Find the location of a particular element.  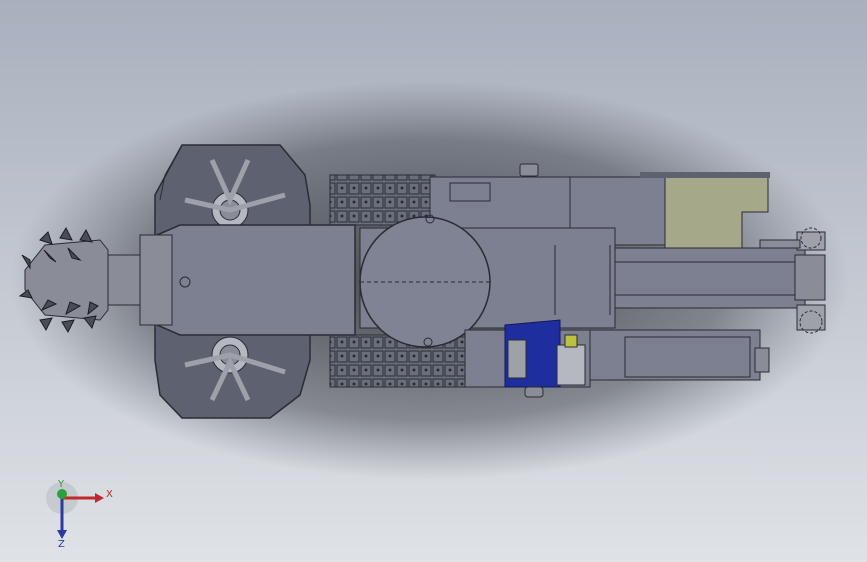

x-axis-label: X is located at coordinates (109, 494).